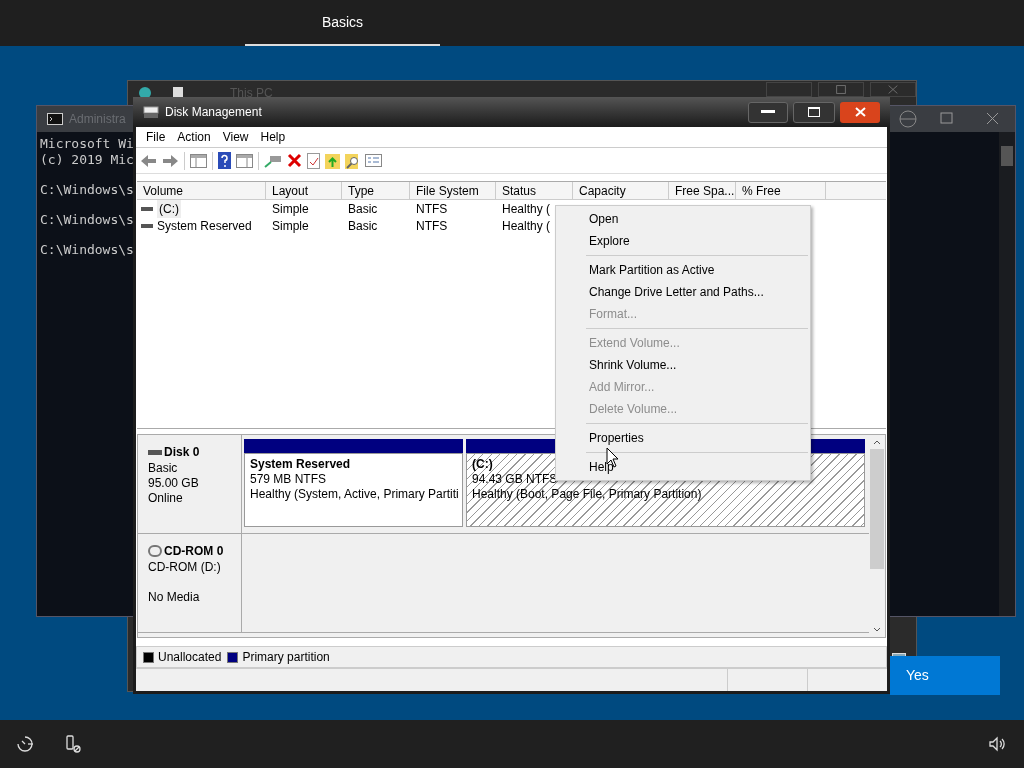  Describe the element at coordinates (683, 438) in the screenshot. I see `menu-item: Properties` at that location.